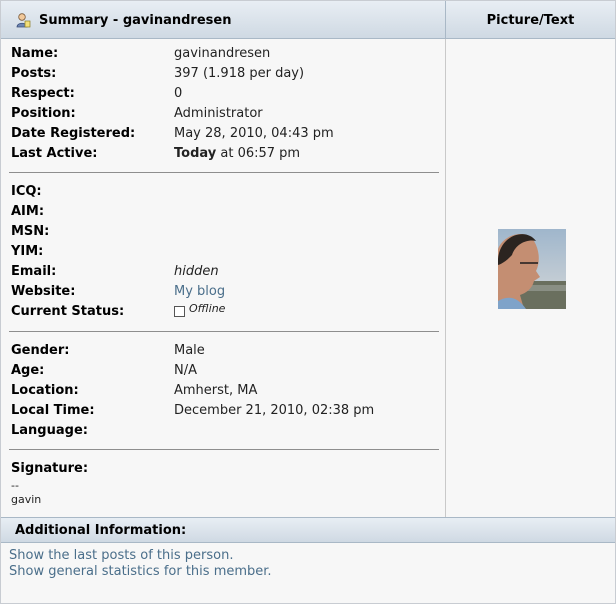  I want to click on status-row: Current Status: Offline, so click(226, 311).